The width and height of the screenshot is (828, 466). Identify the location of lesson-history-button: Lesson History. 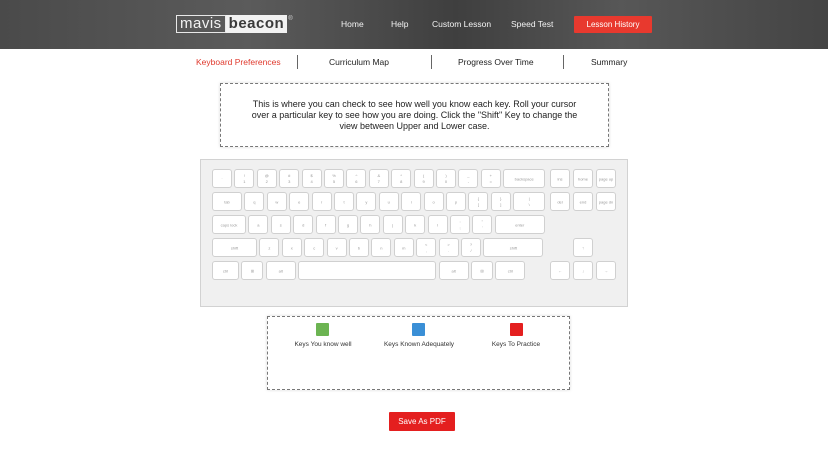
(613, 24).